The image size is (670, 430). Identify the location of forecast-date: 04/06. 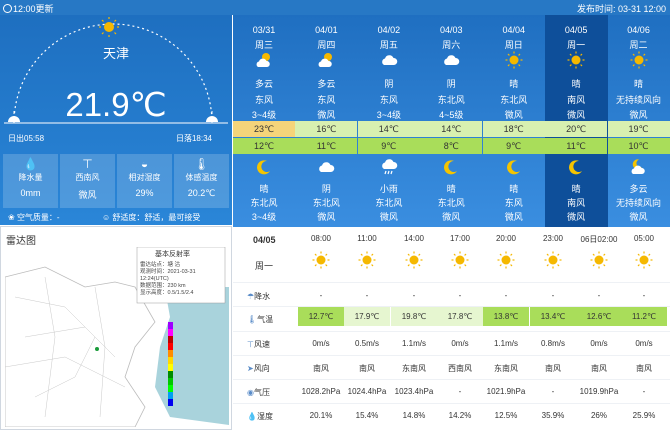
(638, 30).